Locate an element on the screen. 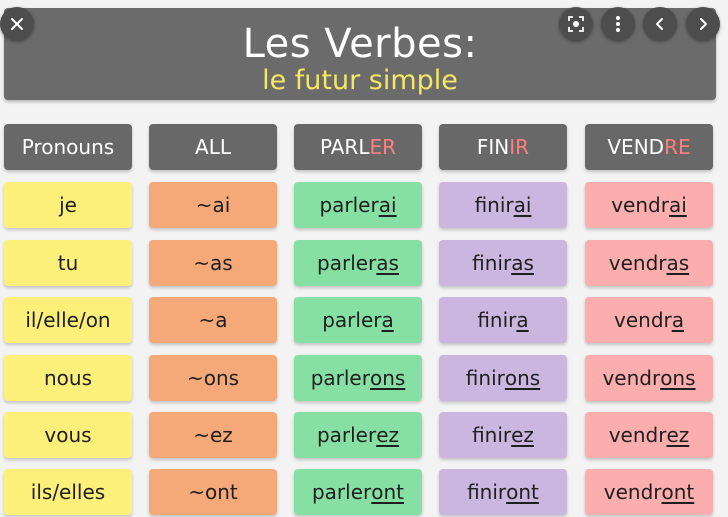  cell-pronoun: nous is located at coordinates (68, 378).